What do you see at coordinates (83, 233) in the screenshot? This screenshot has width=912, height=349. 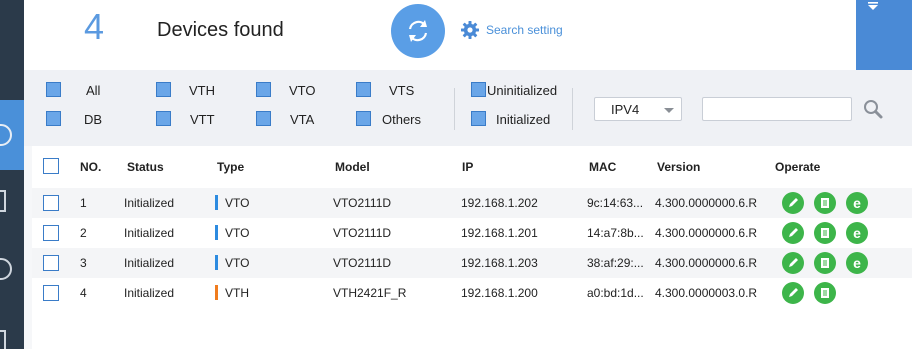 I see `cell-no: 2` at bounding box center [83, 233].